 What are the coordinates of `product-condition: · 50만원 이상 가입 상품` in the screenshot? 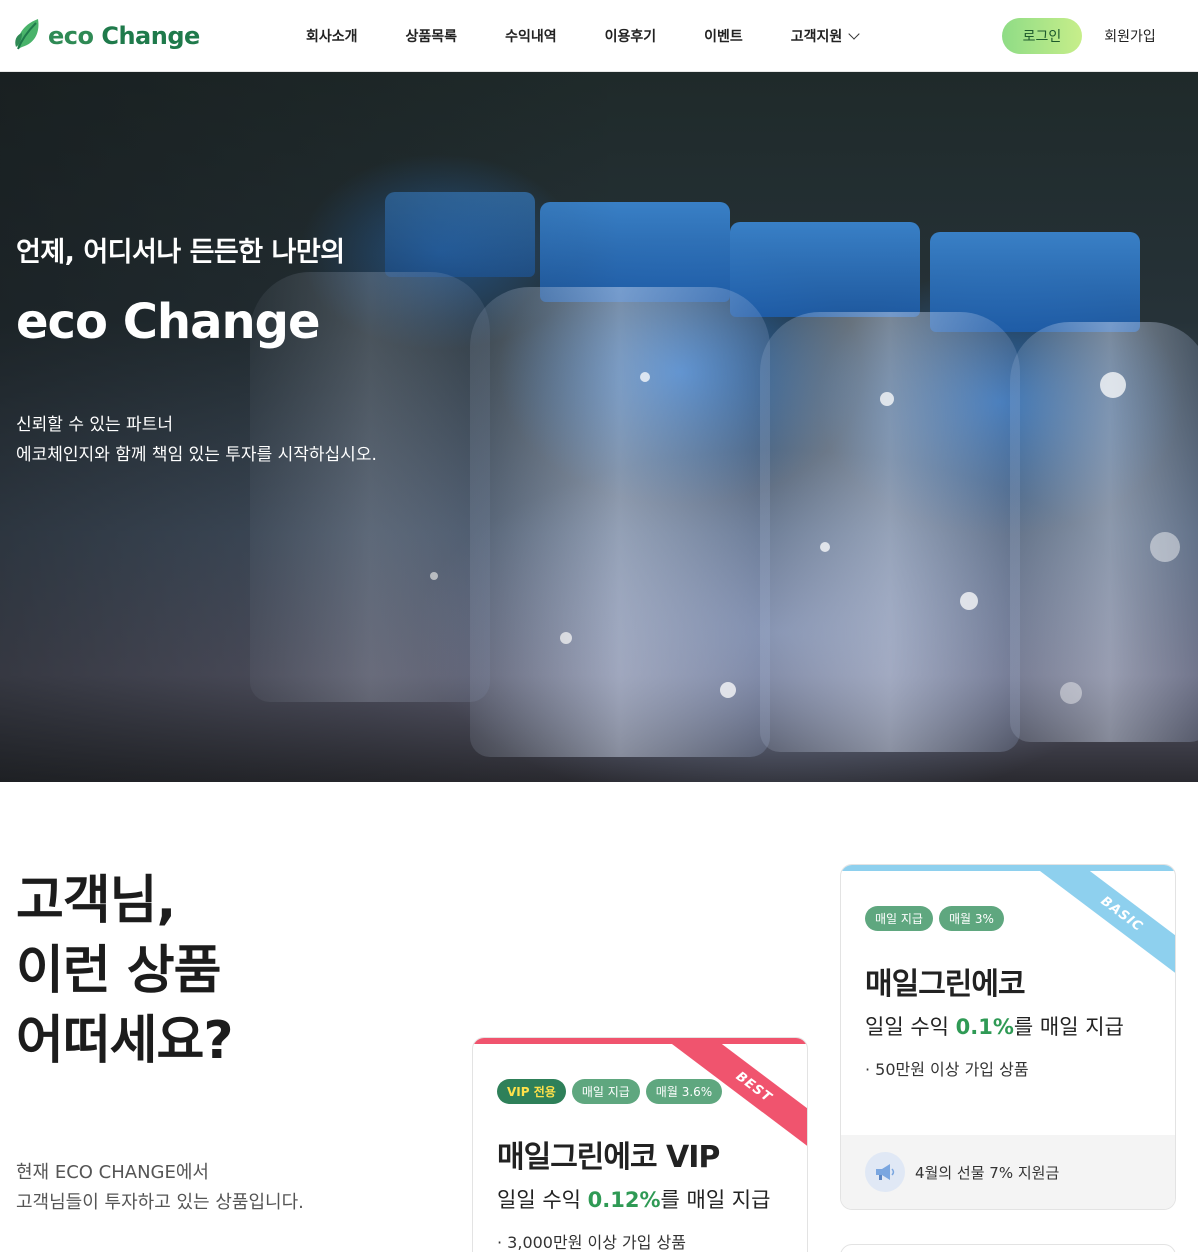 It's located at (947, 1069).